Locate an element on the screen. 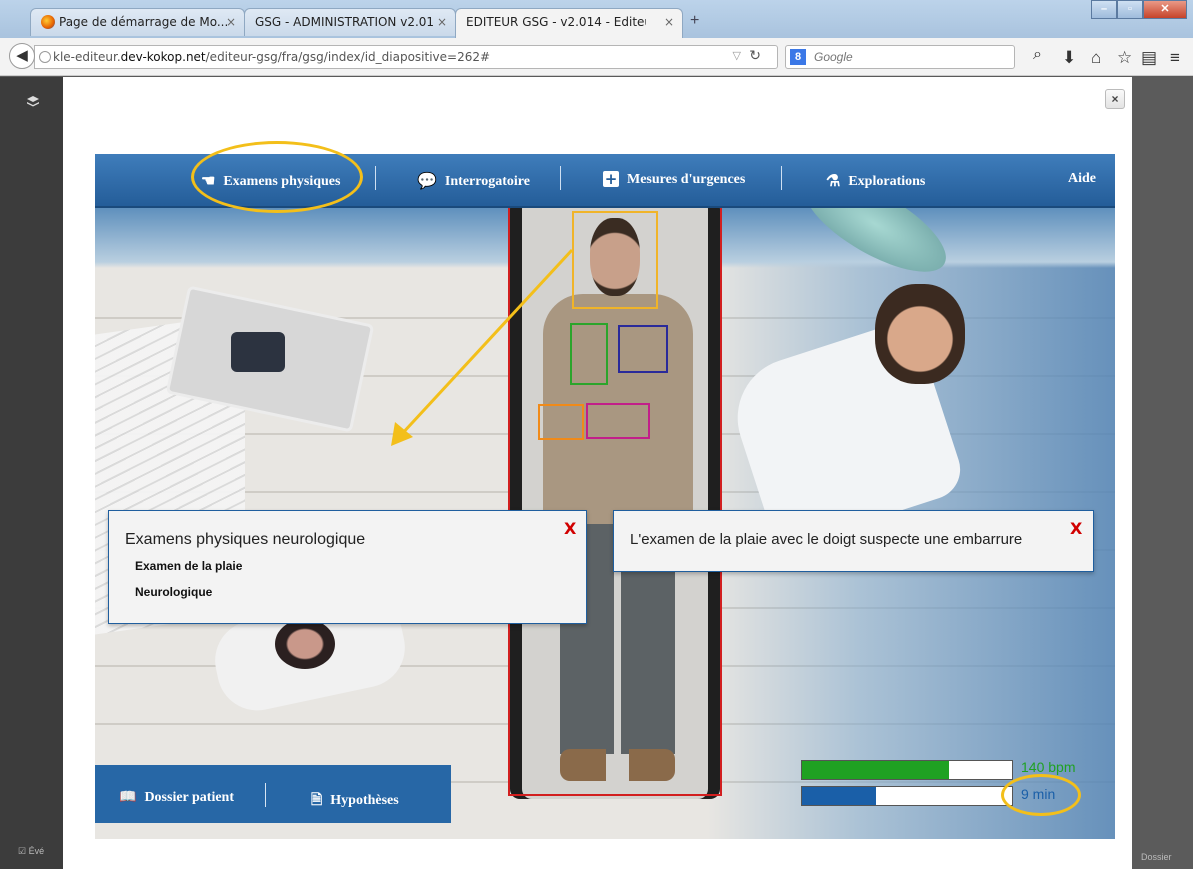 This screenshot has width=1193, height=869. close-window-button: ✕ is located at coordinates (1165, 9).